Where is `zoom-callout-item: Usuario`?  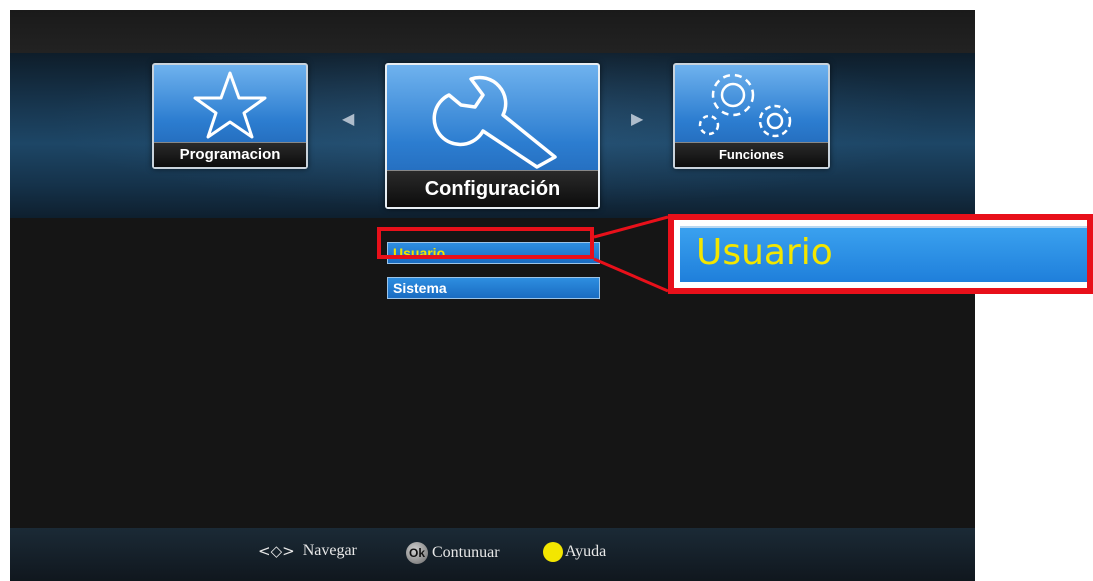 zoom-callout-item: Usuario is located at coordinates (883, 254).